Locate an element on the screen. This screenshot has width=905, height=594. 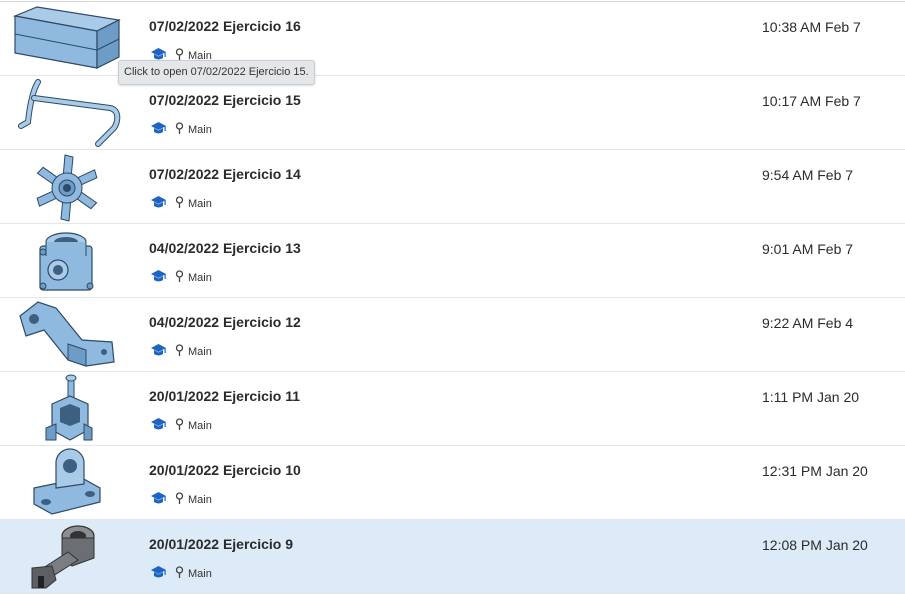
modified-date: 9:01 AM Feb 7 is located at coordinates (808, 249).